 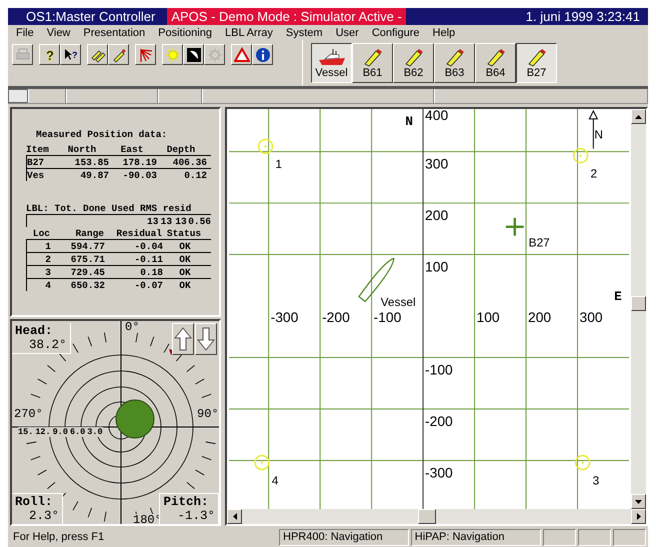 I want to click on target-cross-icon, so click(x=514, y=226).